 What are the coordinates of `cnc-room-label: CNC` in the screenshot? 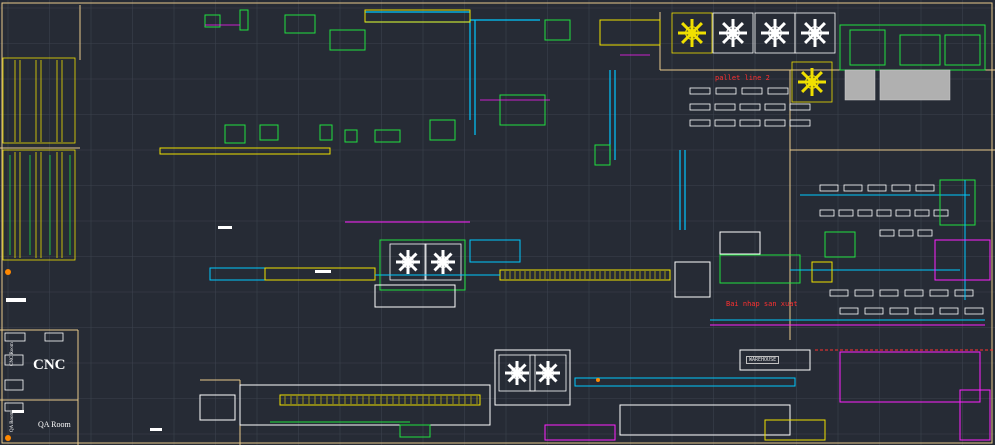 It's located at (49, 365).